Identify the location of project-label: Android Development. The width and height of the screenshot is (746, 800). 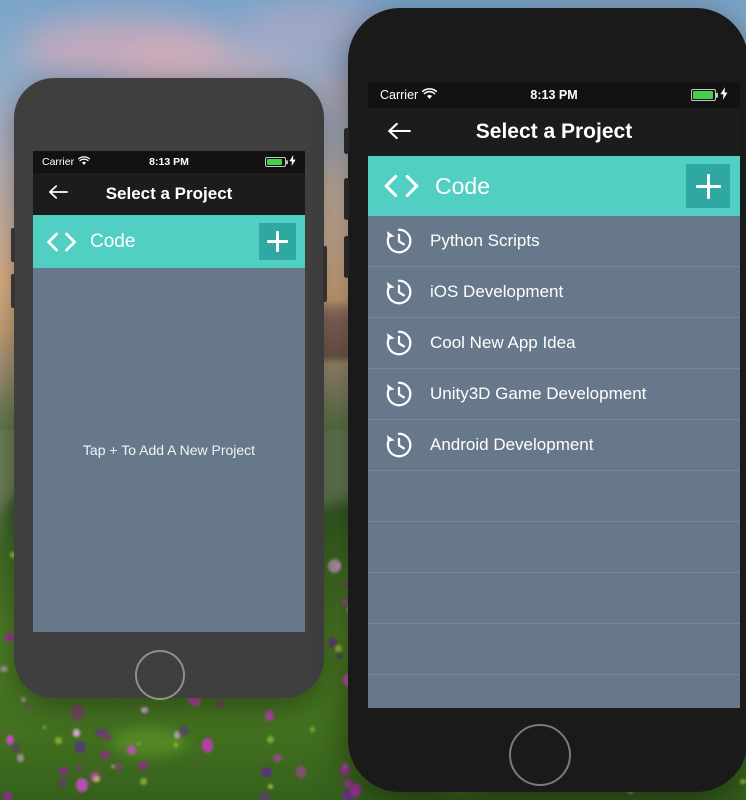
(512, 444).